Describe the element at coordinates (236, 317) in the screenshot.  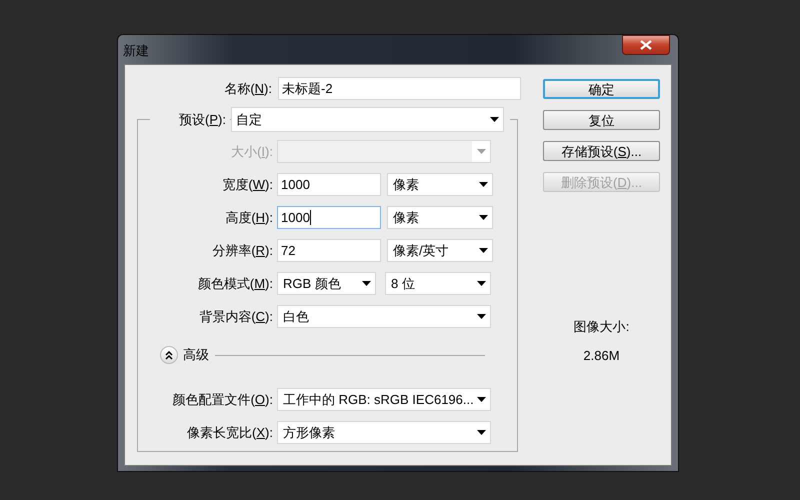
I see `field-label: 背景内容(C):` at that location.